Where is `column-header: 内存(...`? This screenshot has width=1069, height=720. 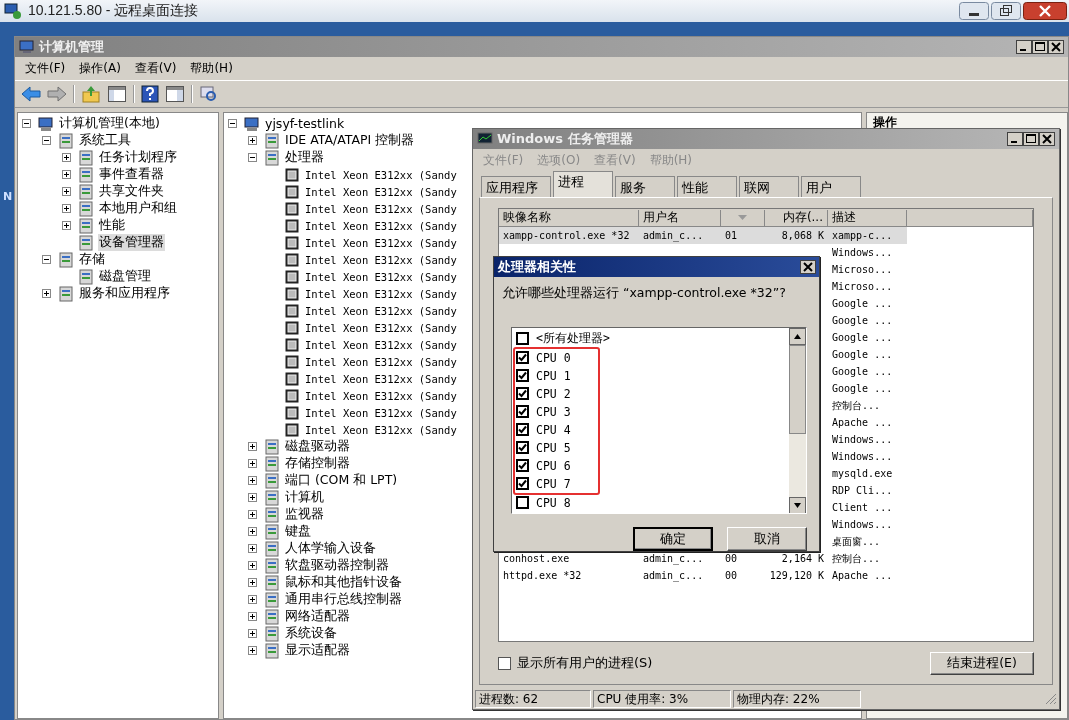
column-header: 内存(... is located at coordinates (796, 218).